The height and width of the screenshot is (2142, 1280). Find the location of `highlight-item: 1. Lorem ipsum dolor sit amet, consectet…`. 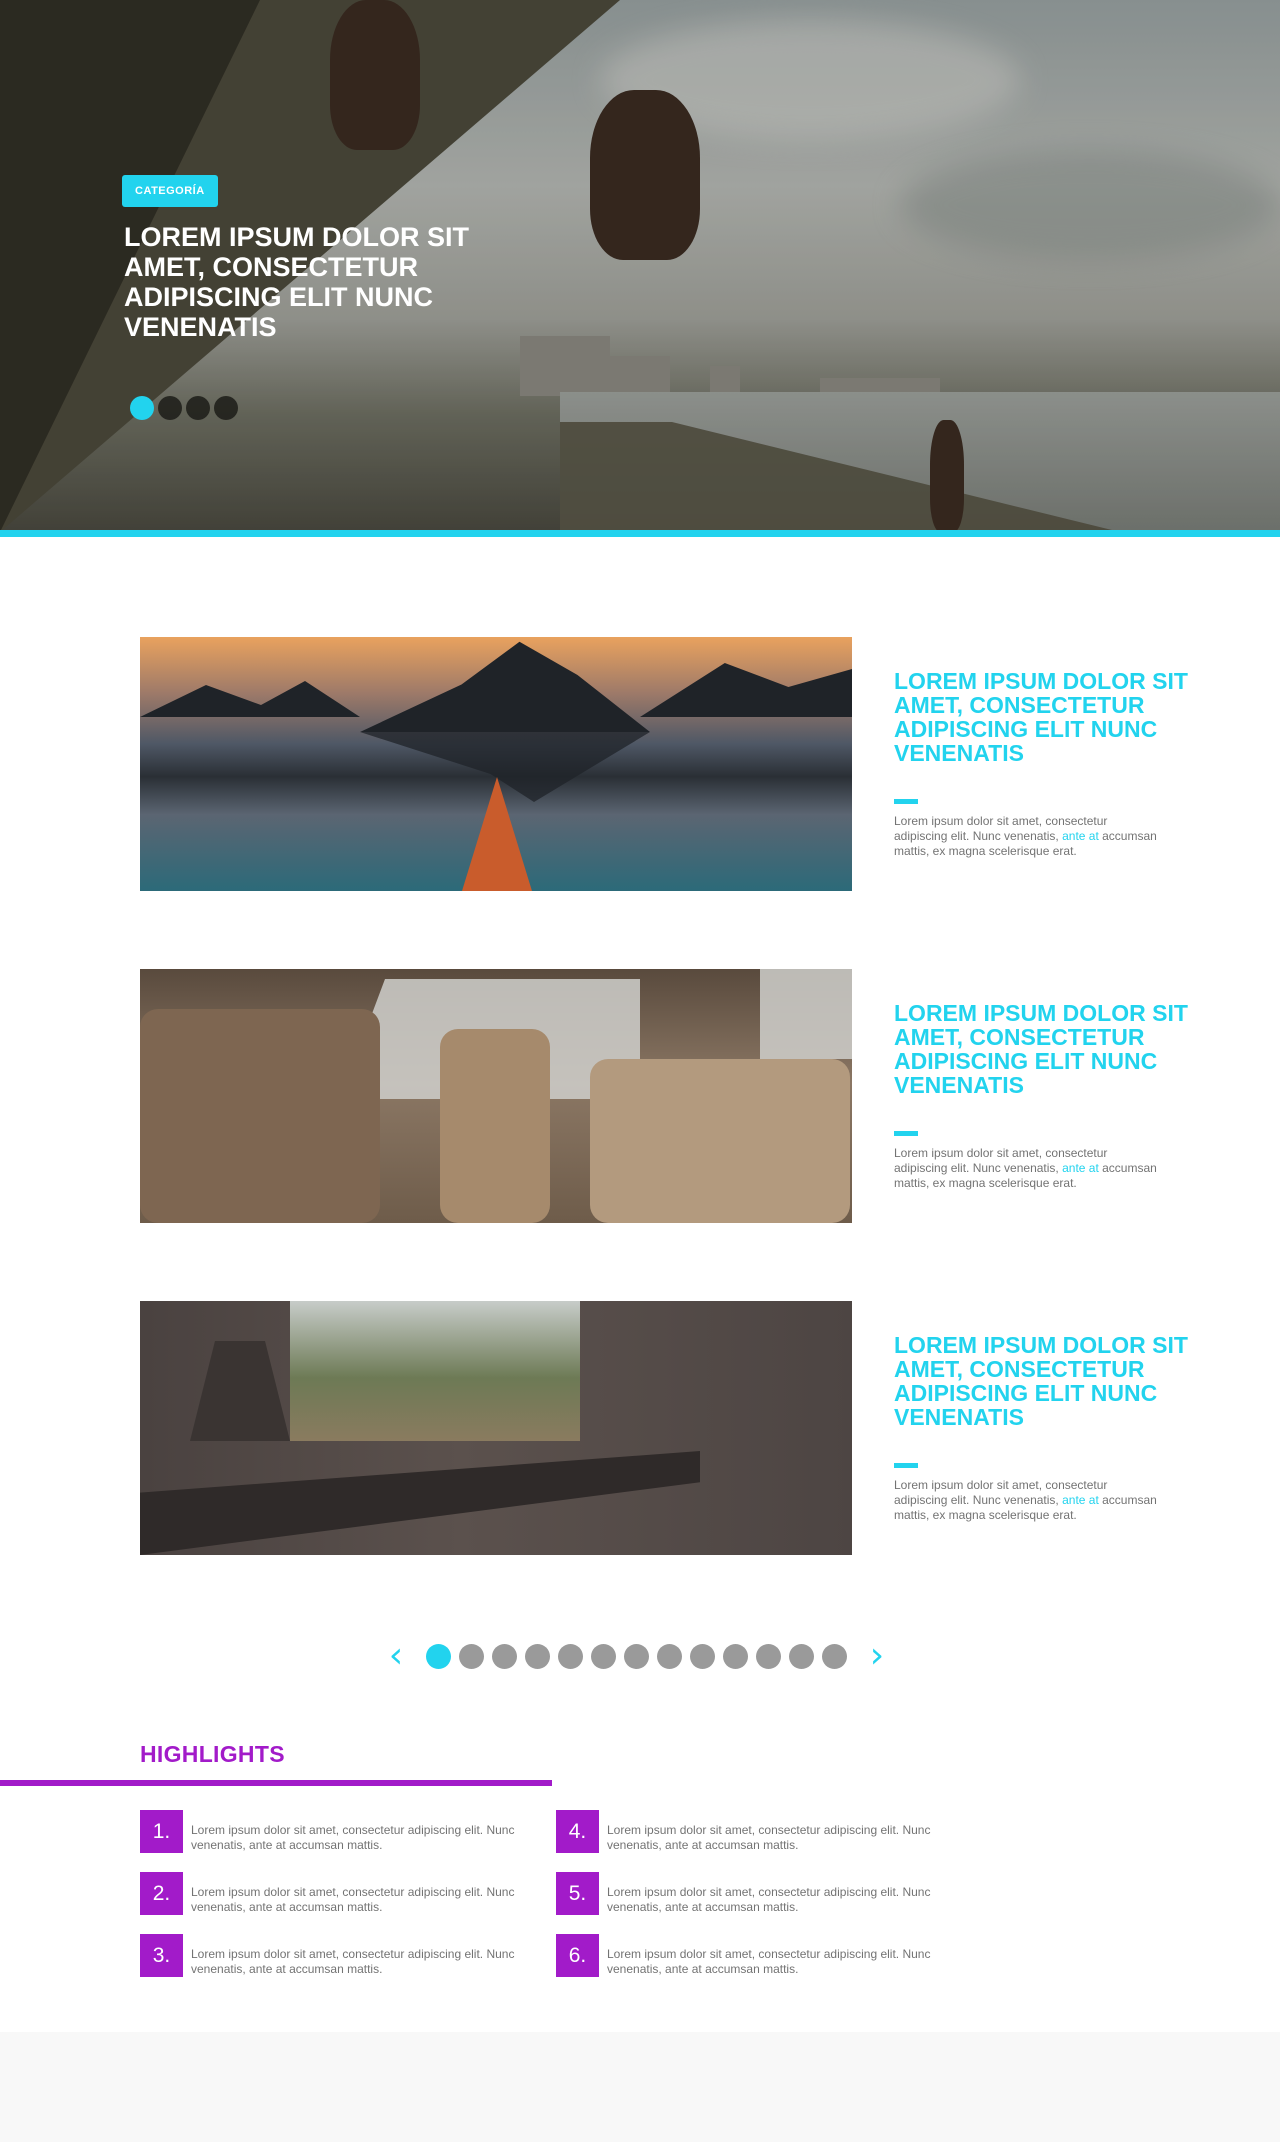

highlight-item: 1. Lorem ipsum dolor sit amet, consectet… is located at coordinates (340, 1832).